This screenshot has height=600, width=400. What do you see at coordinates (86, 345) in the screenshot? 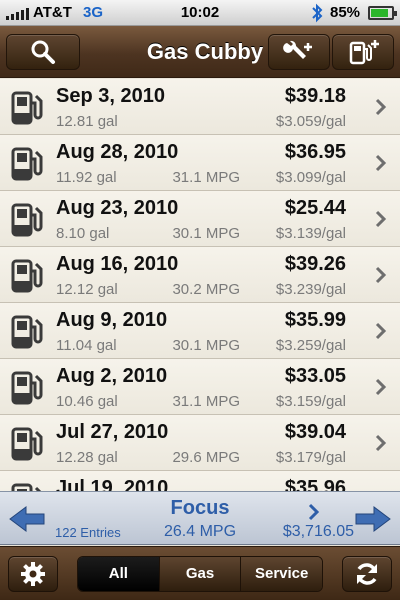
I see `fillup-gallons: 11.04 gal` at bounding box center [86, 345].